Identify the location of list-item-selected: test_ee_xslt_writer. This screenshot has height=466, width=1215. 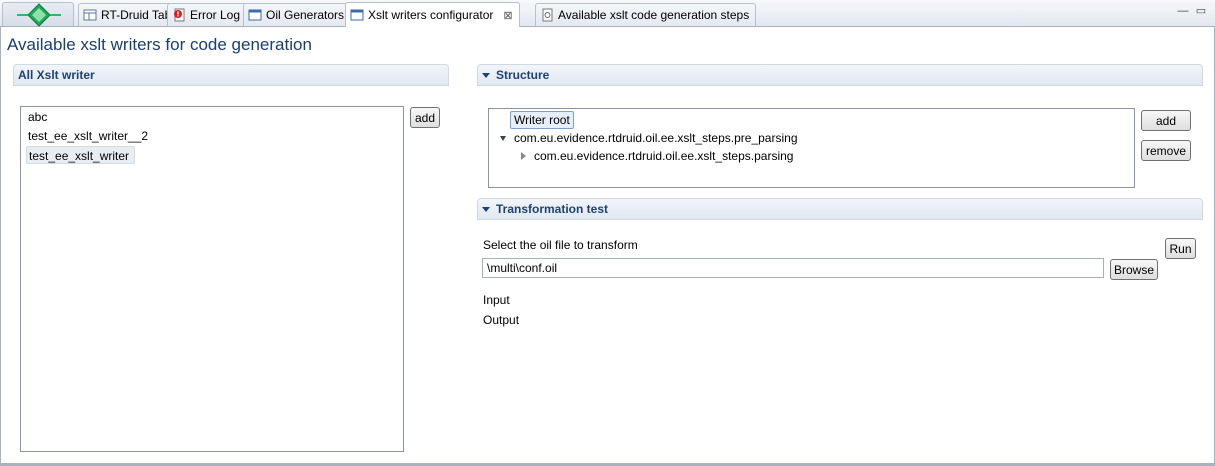
(81, 155).